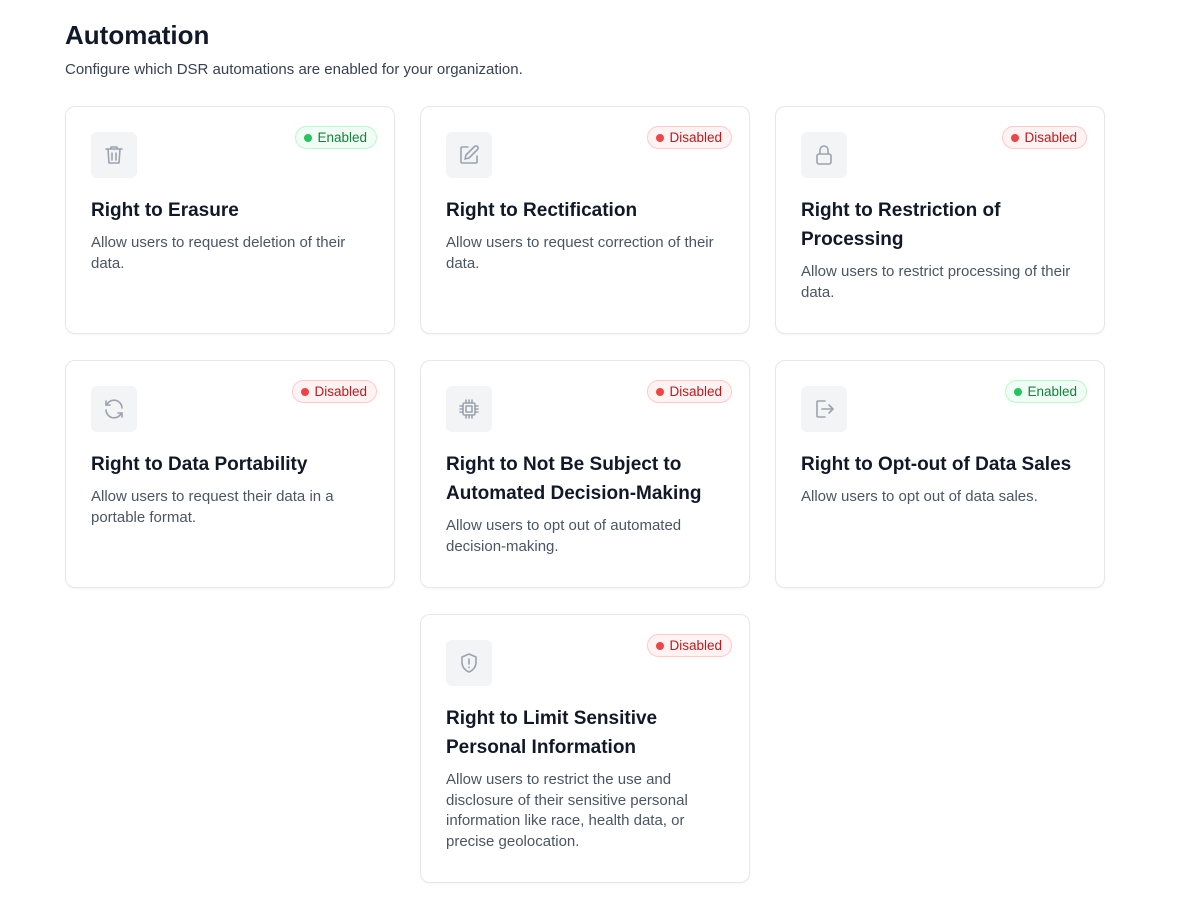  Describe the element at coordinates (165, 210) in the screenshot. I see `card-title: Right to Erasure` at that location.